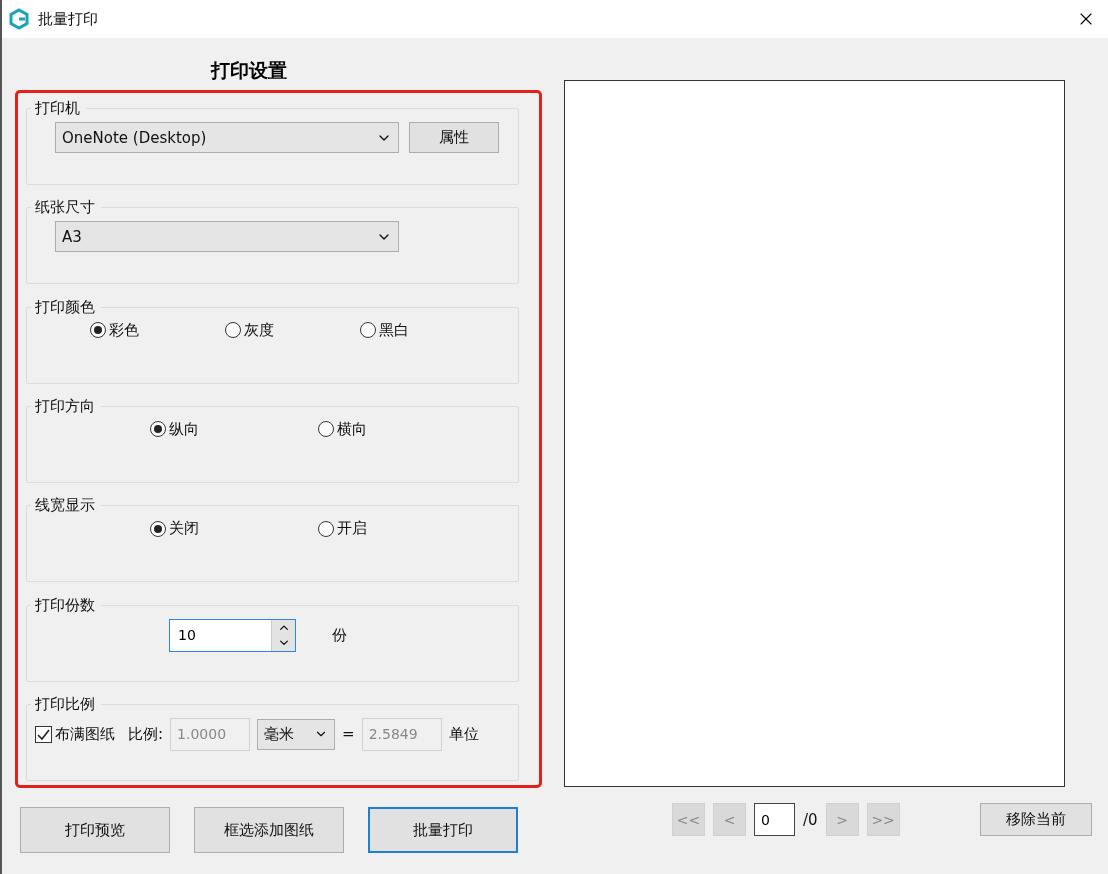 This screenshot has width=1108, height=874. What do you see at coordinates (68, 19) in the screenshot?
I see `window-title: 批量打印` at bounding box center [68, 19].